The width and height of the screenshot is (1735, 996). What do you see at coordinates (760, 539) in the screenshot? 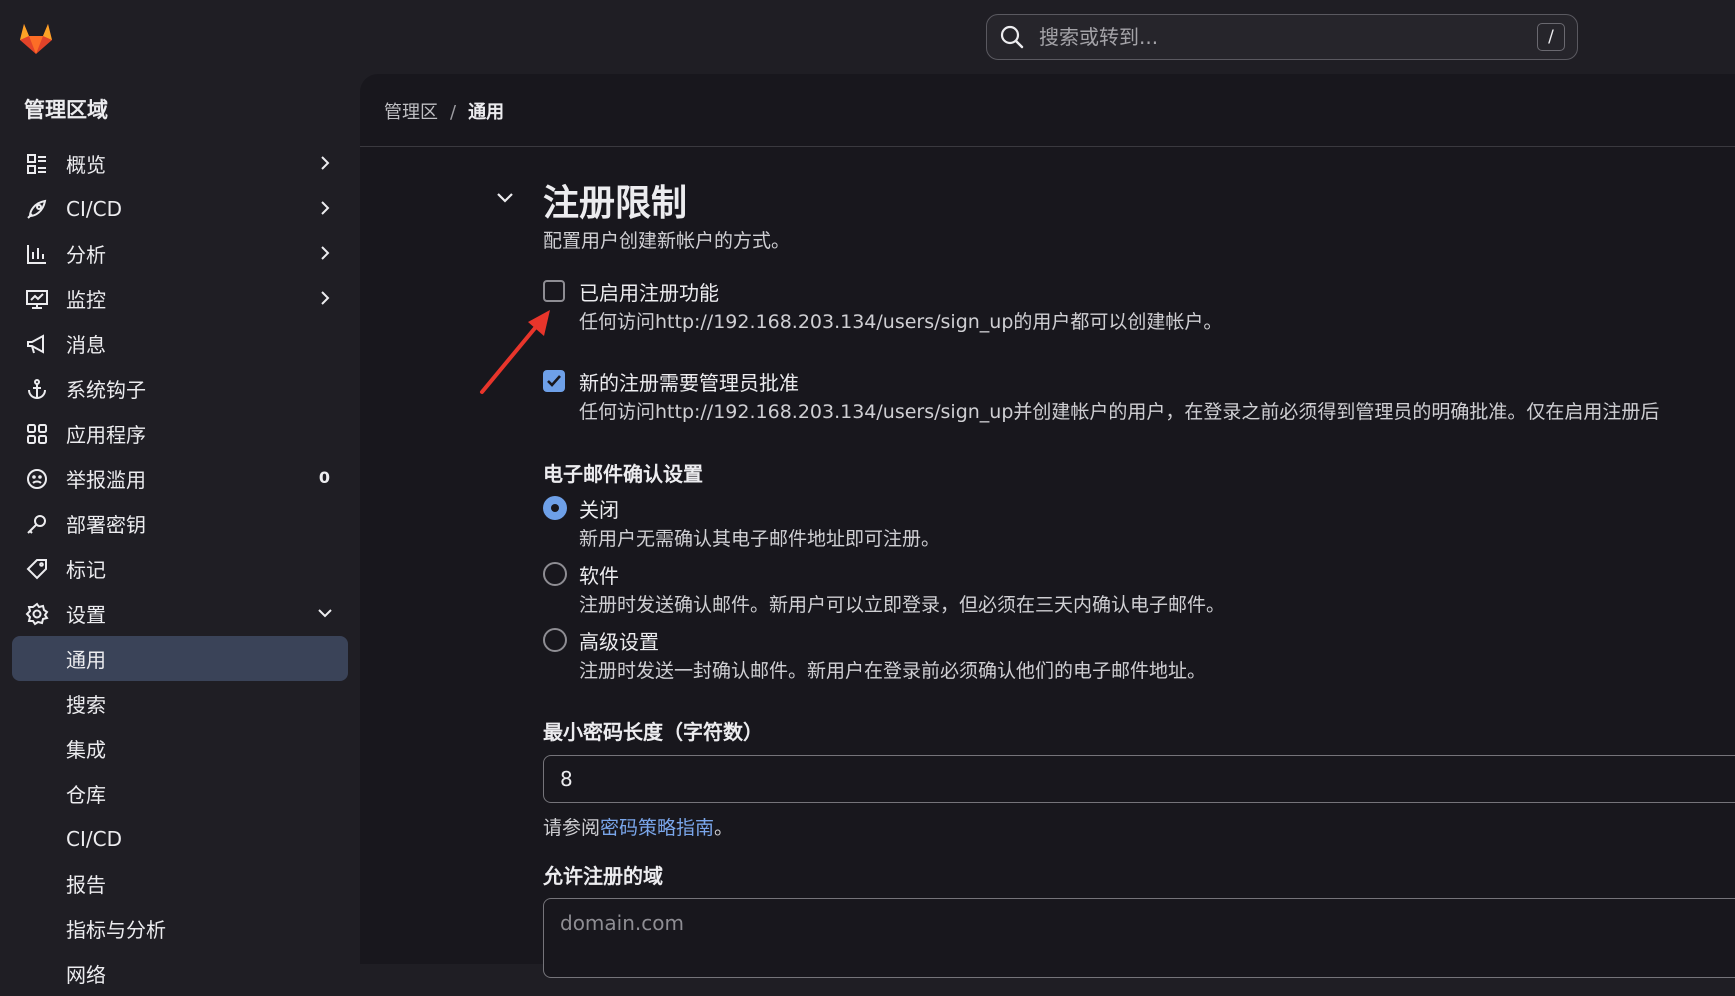
I see `email-confirm-off-help: 新用户无需确认其电子邮件地址即可注册。` at bounding box center [760, 539].